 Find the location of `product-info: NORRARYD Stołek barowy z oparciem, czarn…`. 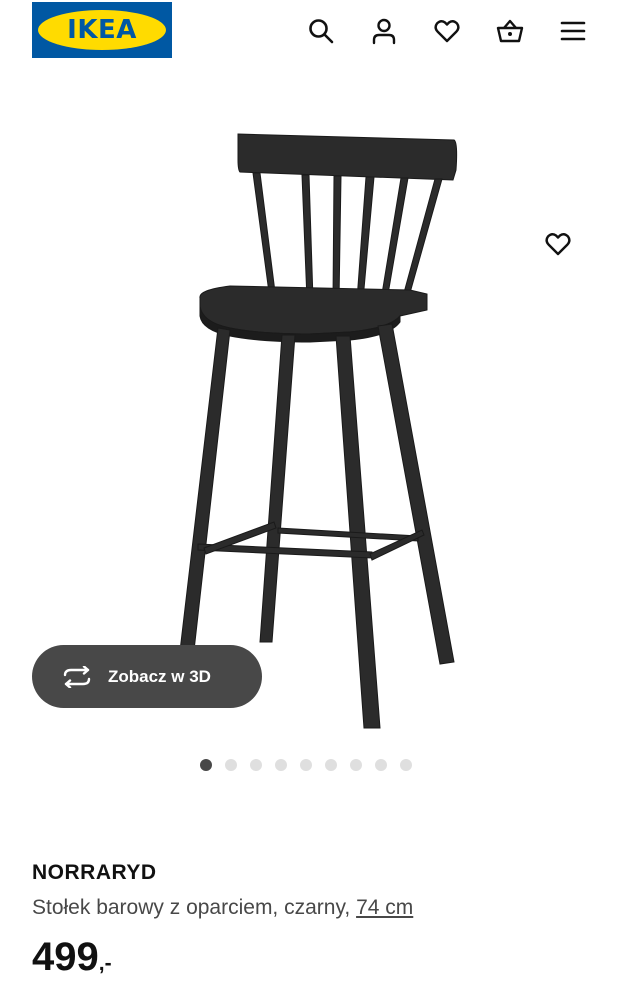

product-info: NORRARYD Stołek barowy z oparciem, czarn… is located at coordinates (312, 919).